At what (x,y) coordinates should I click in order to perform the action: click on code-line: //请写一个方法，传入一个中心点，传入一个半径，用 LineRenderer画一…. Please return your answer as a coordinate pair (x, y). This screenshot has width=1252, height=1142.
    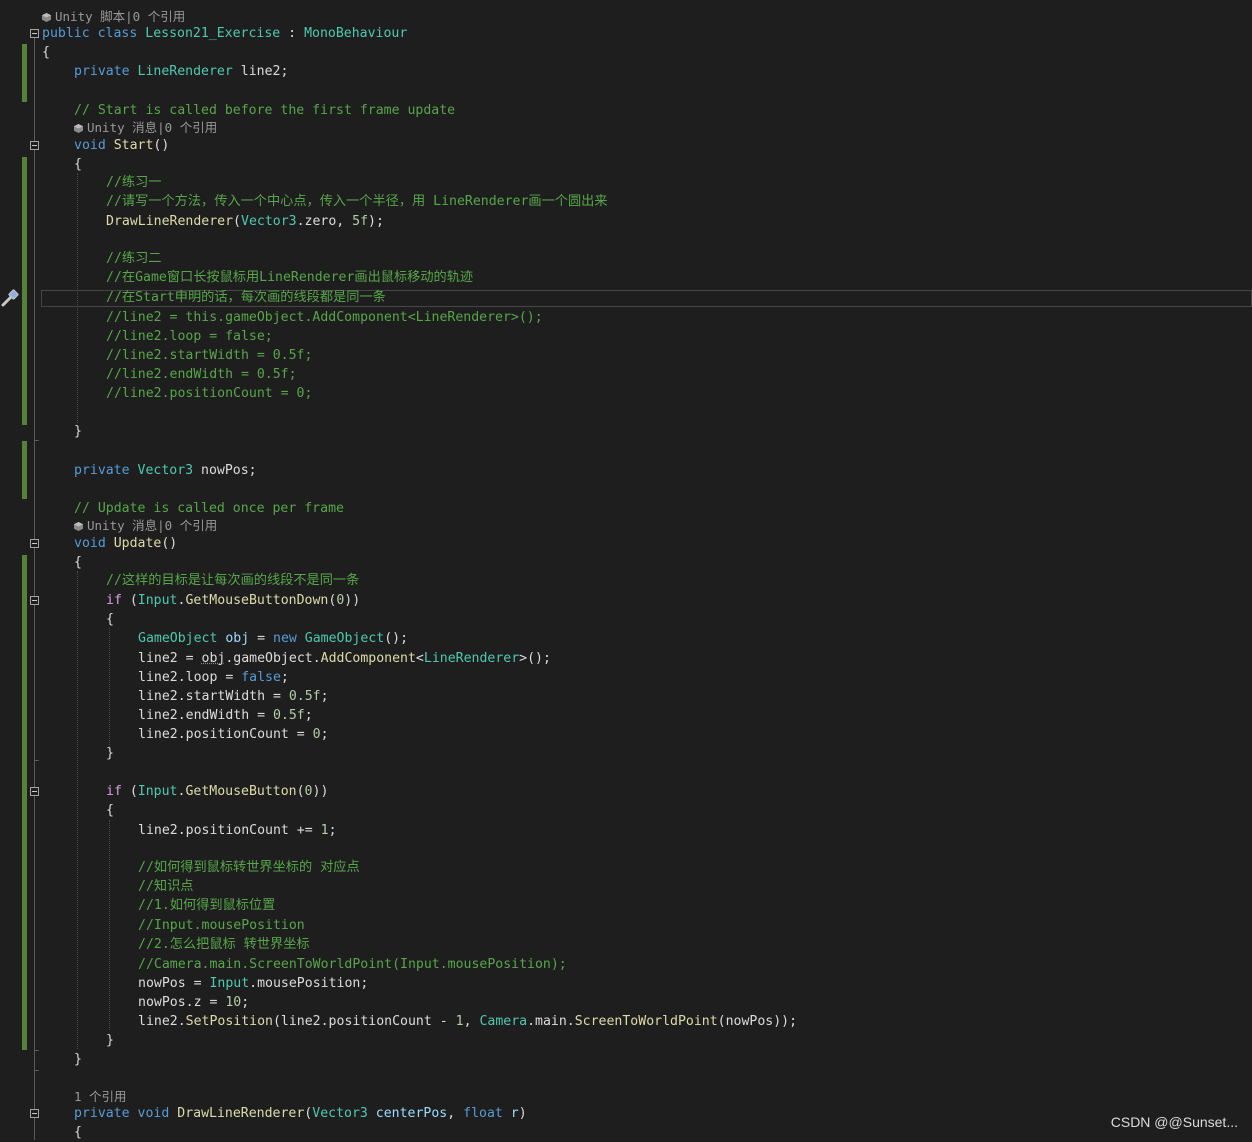
    Looking at the image, I should click on (357, 201).